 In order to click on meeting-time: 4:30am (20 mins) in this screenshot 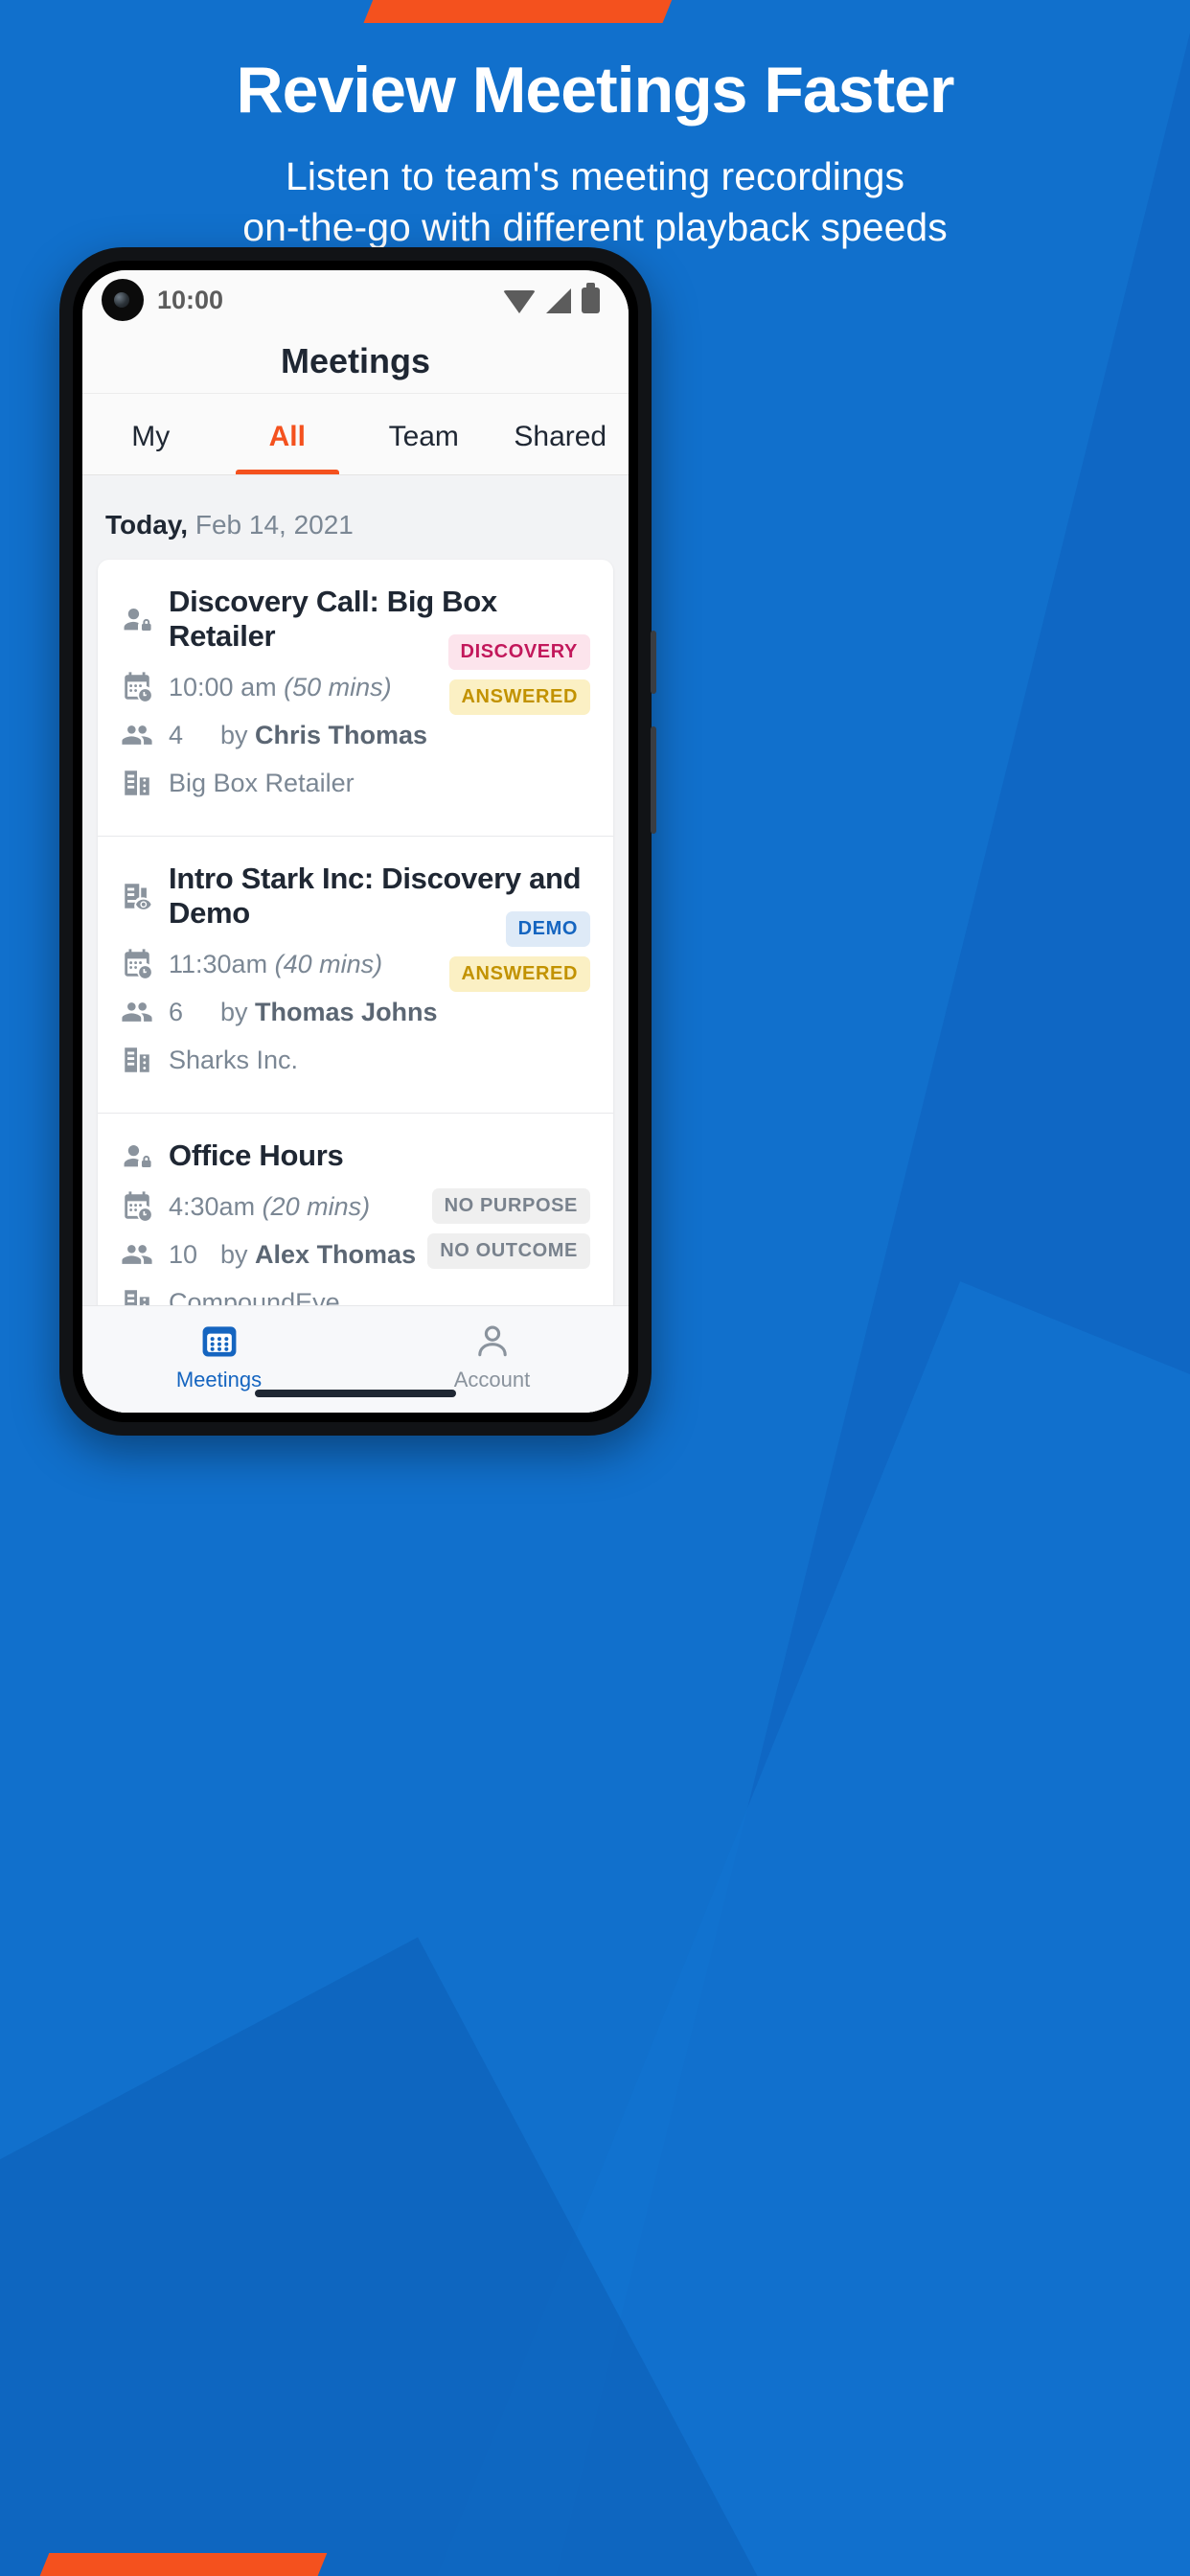, I will do `click(270, 1206)`.